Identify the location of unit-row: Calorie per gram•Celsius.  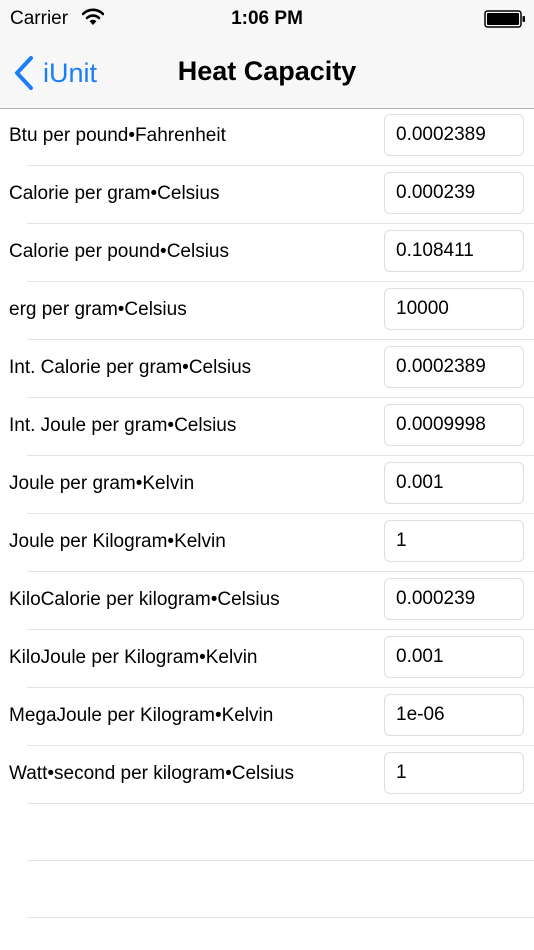
(271, 195).